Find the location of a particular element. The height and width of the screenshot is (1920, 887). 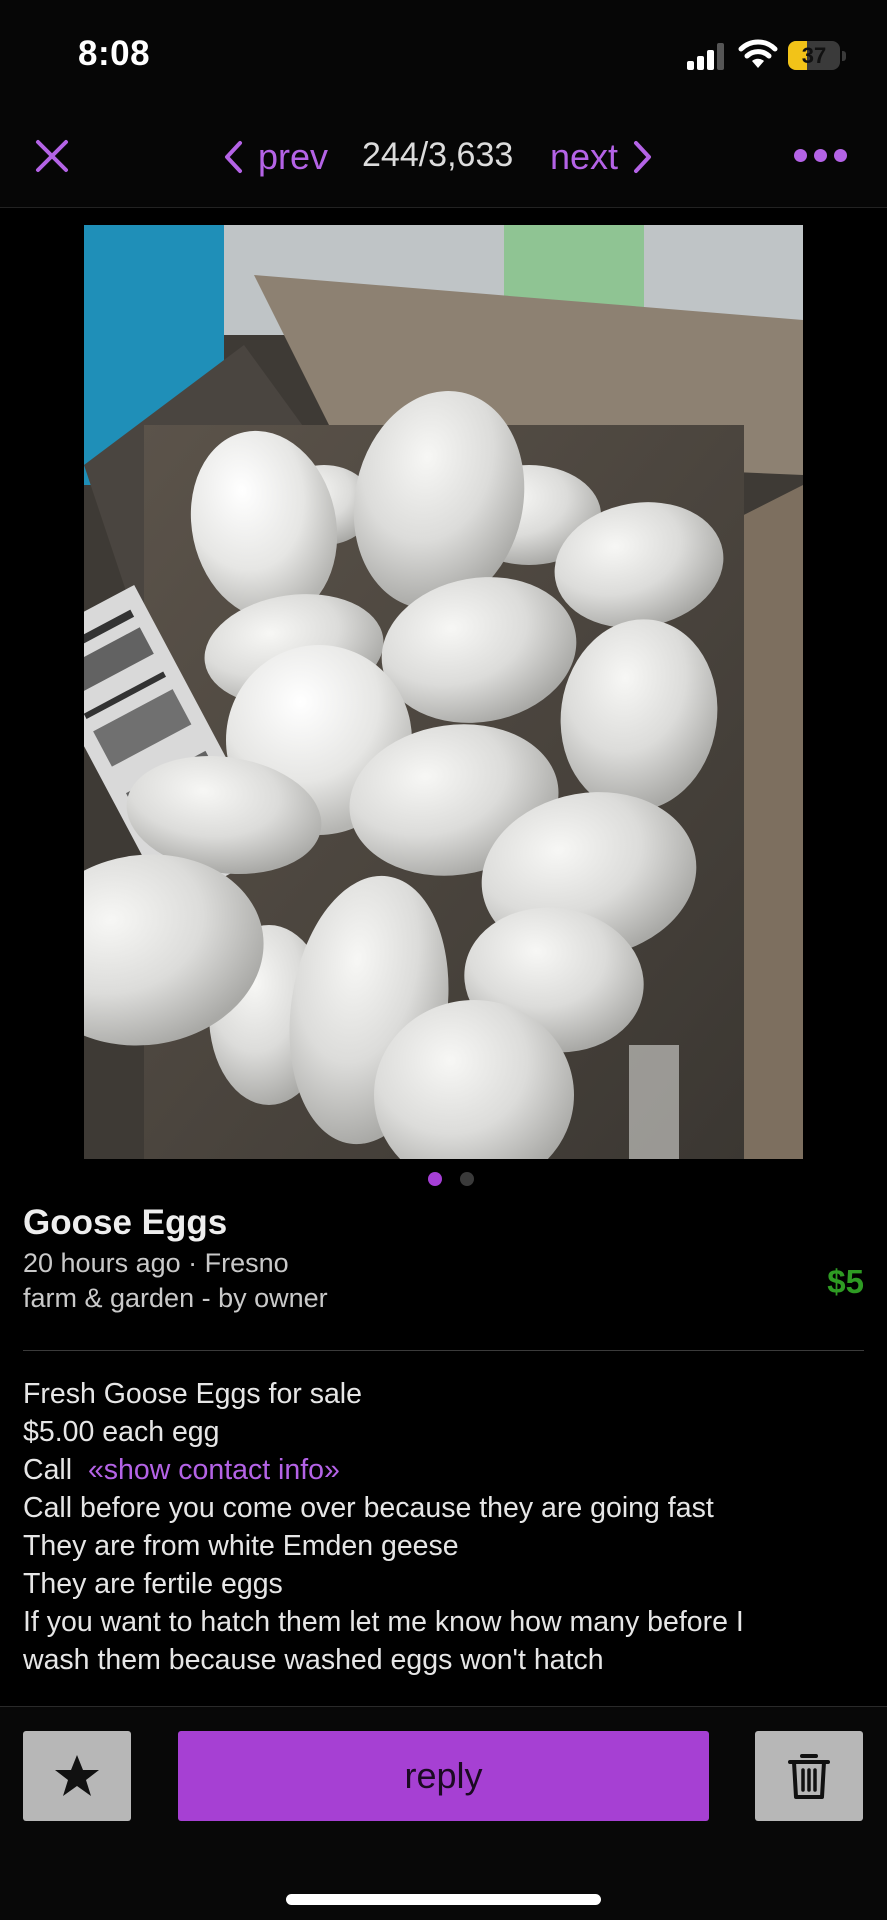

description-line: Call «show contact info» is located at coordinates (448, 1470).